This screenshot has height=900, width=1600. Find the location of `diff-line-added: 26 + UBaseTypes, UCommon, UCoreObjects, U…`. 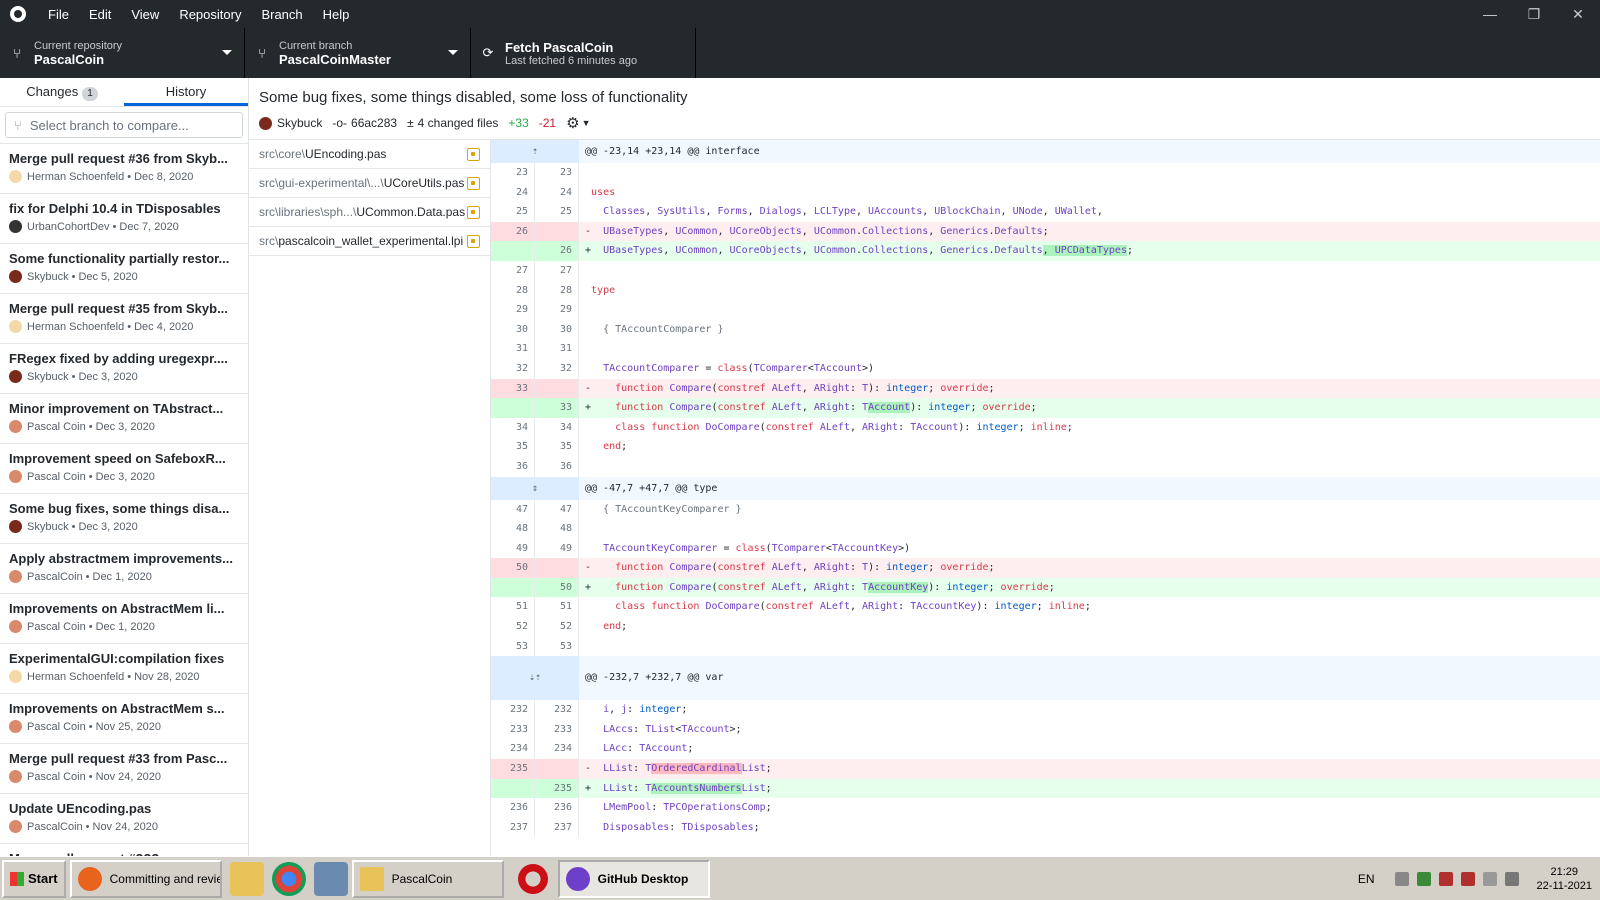

diff-line-added: 26 + UBaseTypes, UCommon, UCoreObjects, U… is located at coordinates (1045, 251).